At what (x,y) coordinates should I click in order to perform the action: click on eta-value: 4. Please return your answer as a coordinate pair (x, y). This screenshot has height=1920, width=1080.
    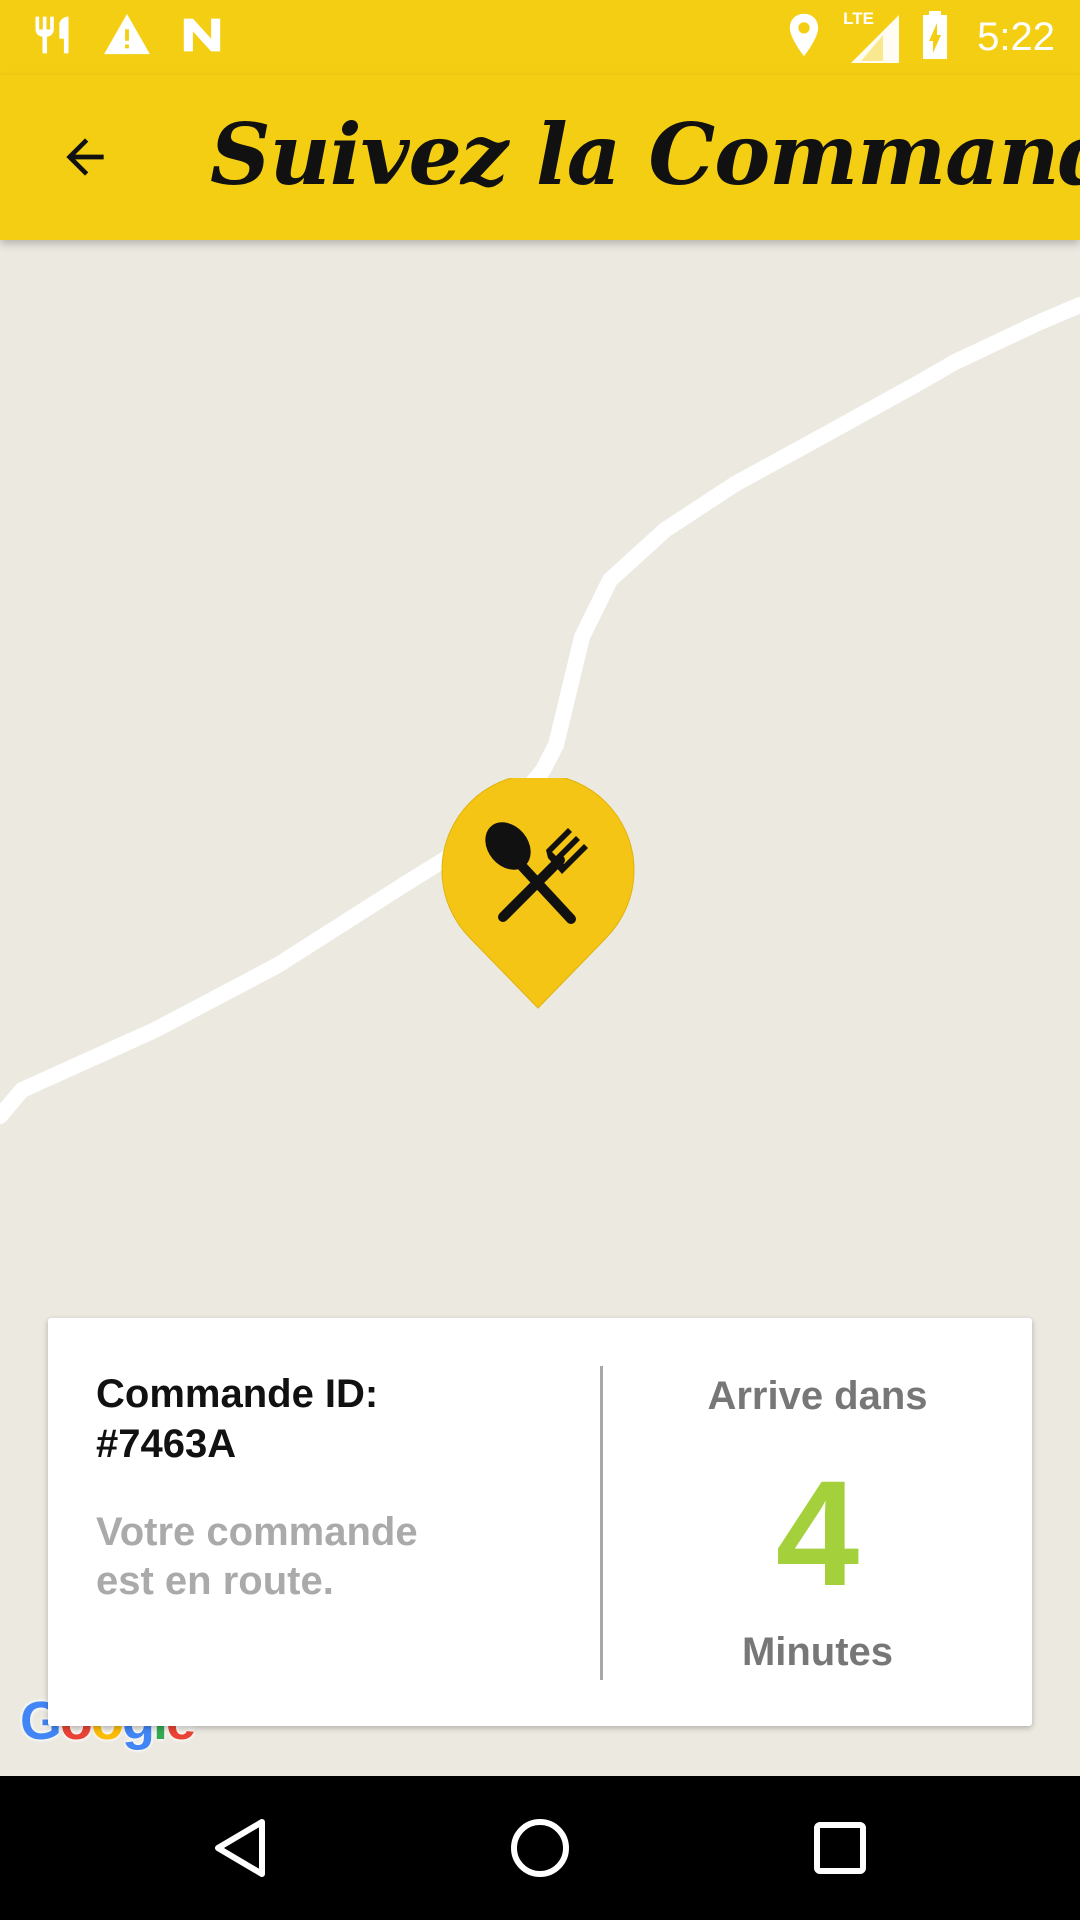
    Looking at the image, I should click on (817, 1533).